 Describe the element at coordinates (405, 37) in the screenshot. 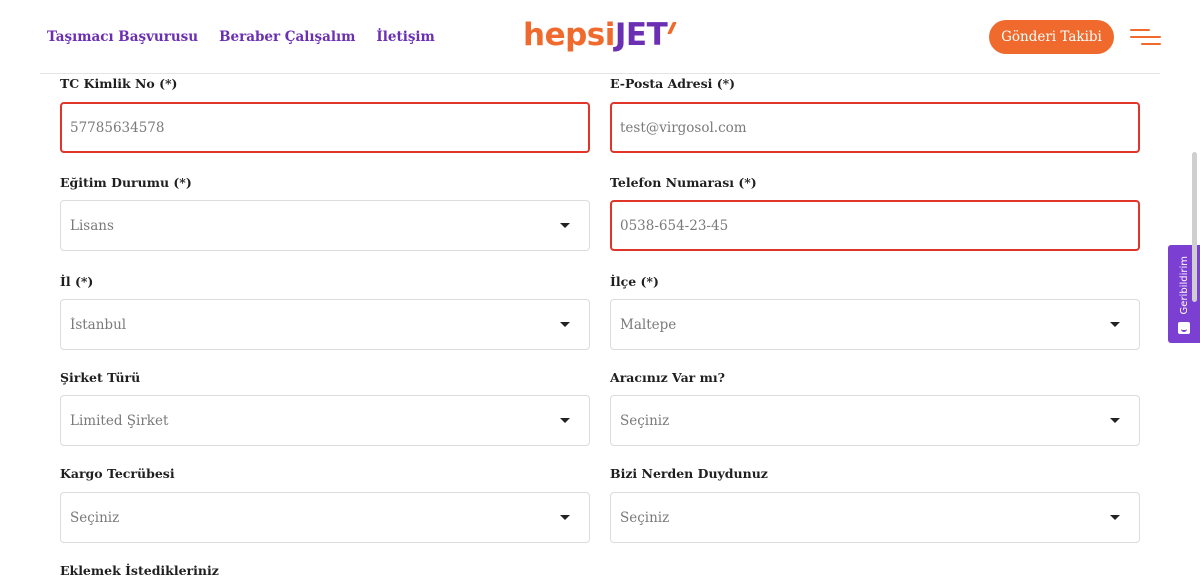

I see `nav-item-contact: İletişim` at that location.